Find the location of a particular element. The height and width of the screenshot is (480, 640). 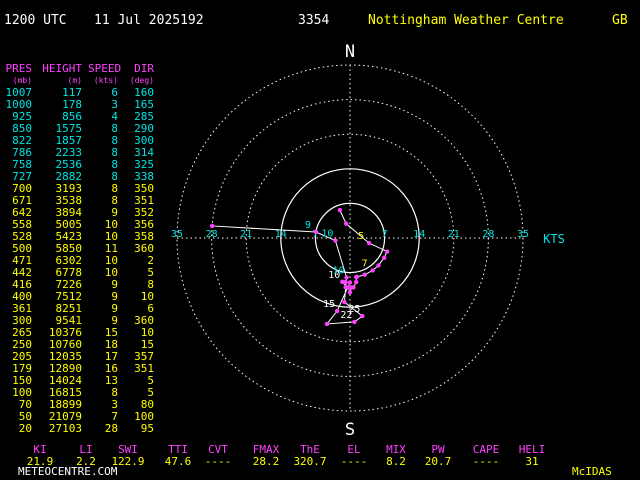

hodograph-point-label: 5 is located at coordinates (361, 236).